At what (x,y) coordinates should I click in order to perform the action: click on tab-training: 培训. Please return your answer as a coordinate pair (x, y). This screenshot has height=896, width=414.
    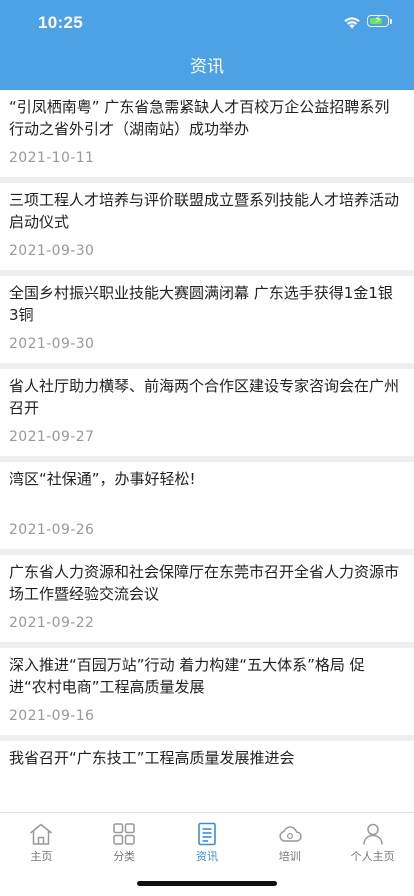
    Looking at the image, I should click on (289, 840).